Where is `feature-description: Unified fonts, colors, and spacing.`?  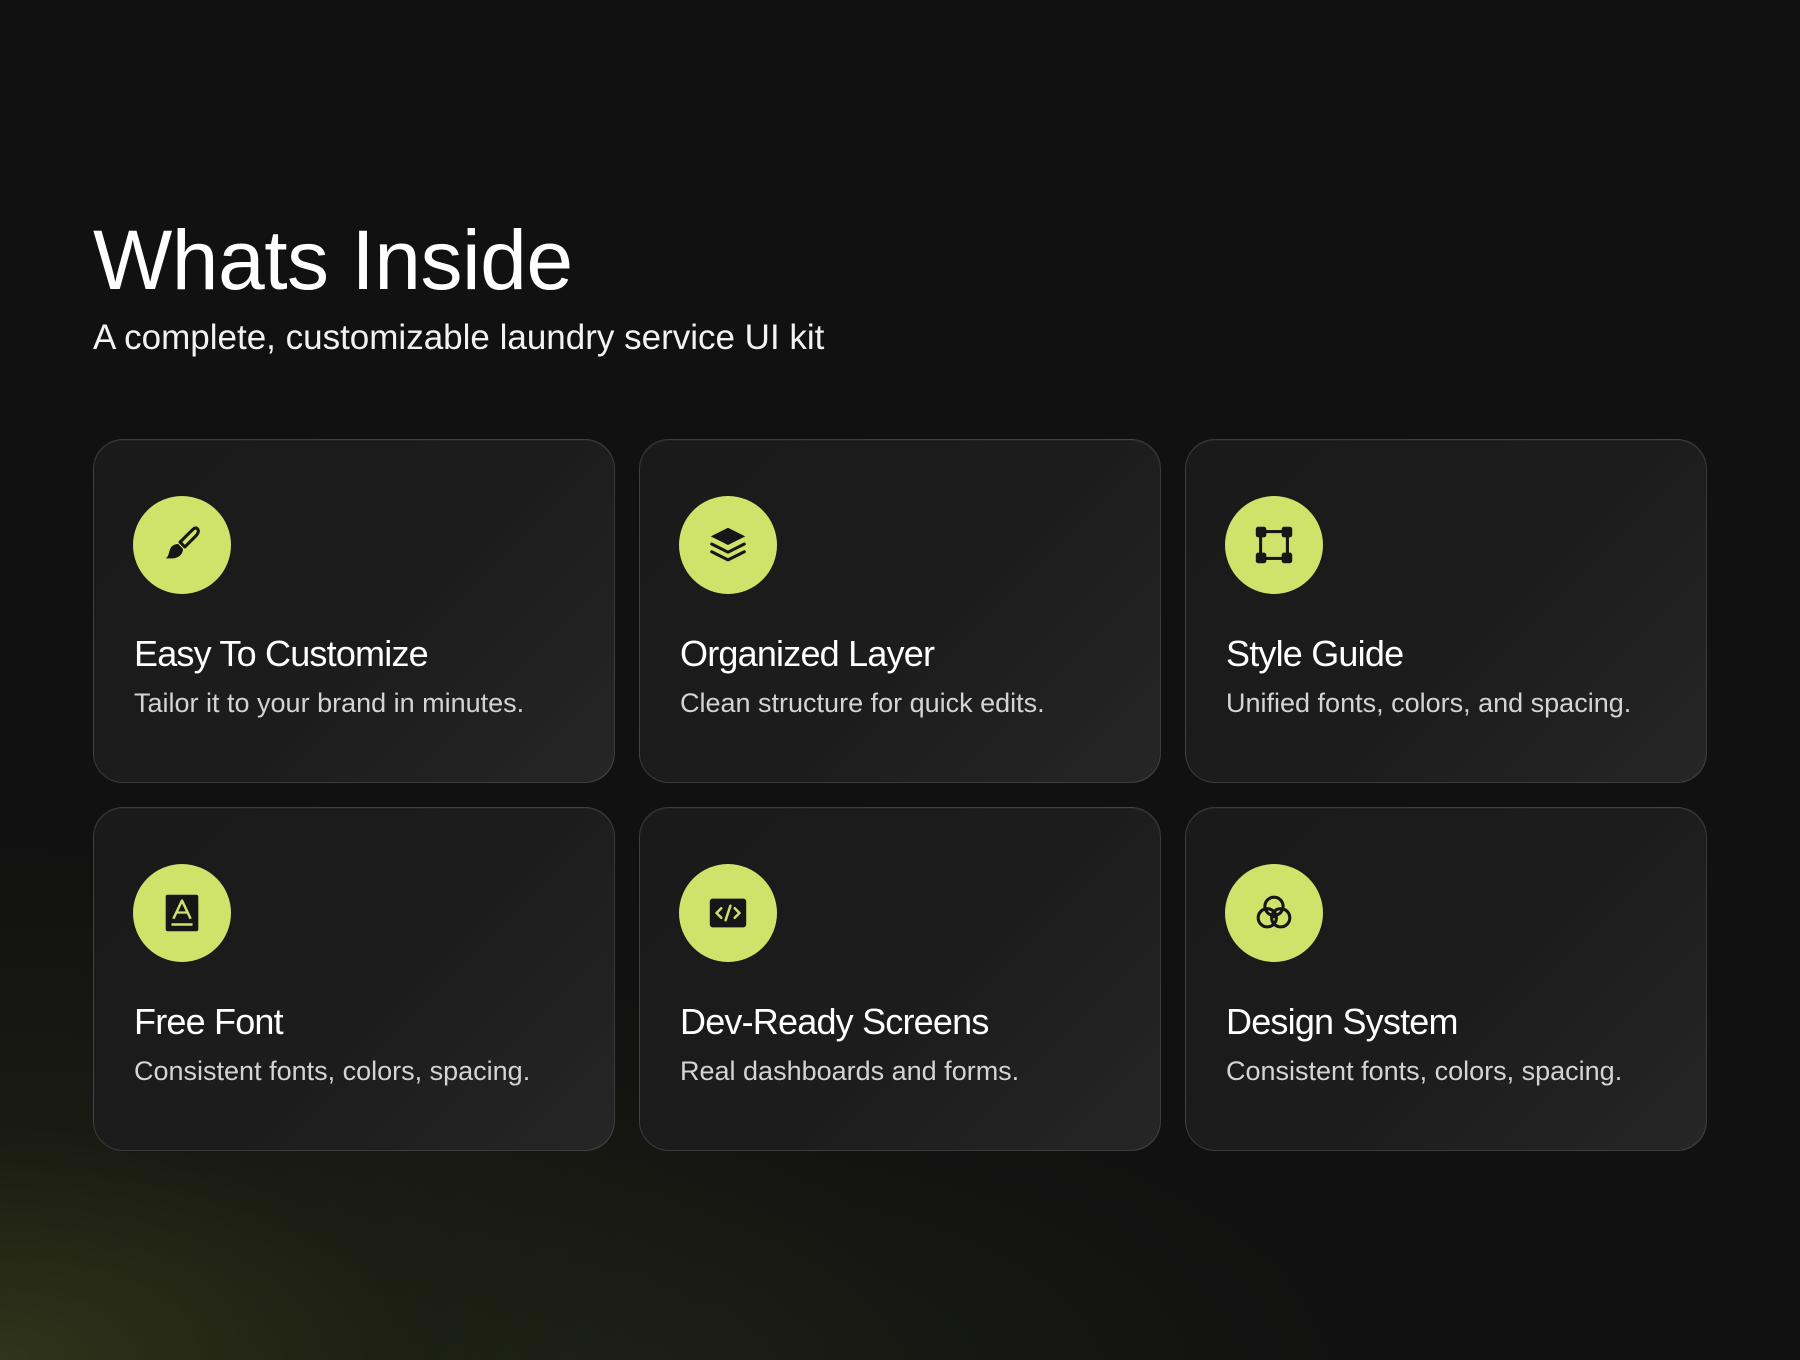 feature-description: Unified fonts, colors, and spacing. is located at coordinates (1429, 703).